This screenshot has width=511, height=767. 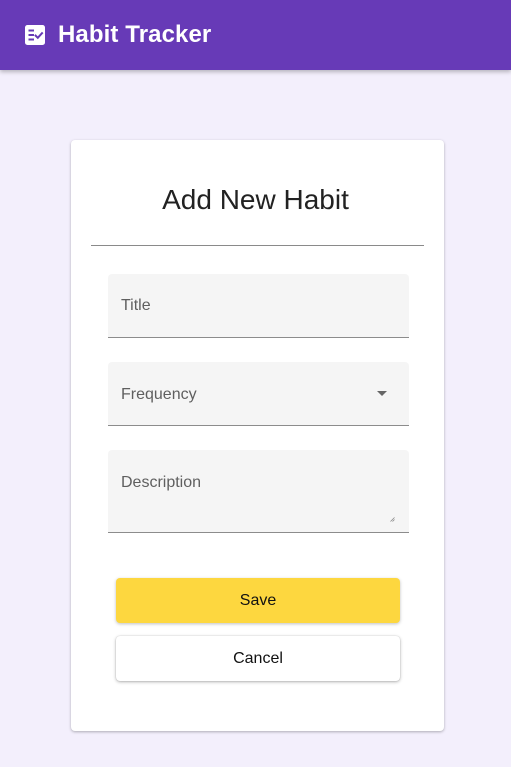 What do you see at coordinates (255, 35) in the screenshot?
I see `app-bar: Habit Tracker` at bounding box center [255, 35].